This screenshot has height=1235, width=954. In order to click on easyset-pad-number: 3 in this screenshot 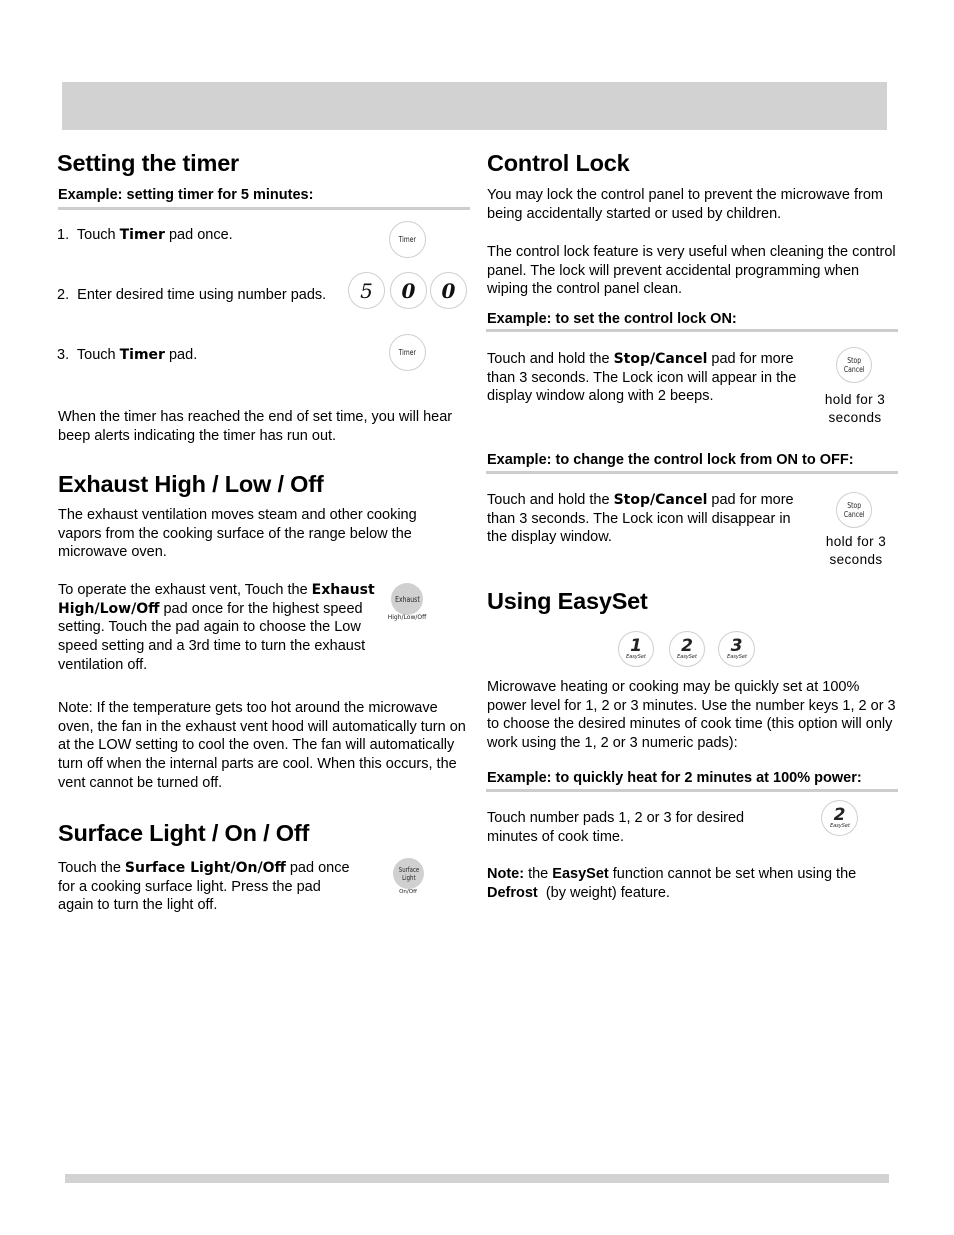, I will do `click(736, 645)`.